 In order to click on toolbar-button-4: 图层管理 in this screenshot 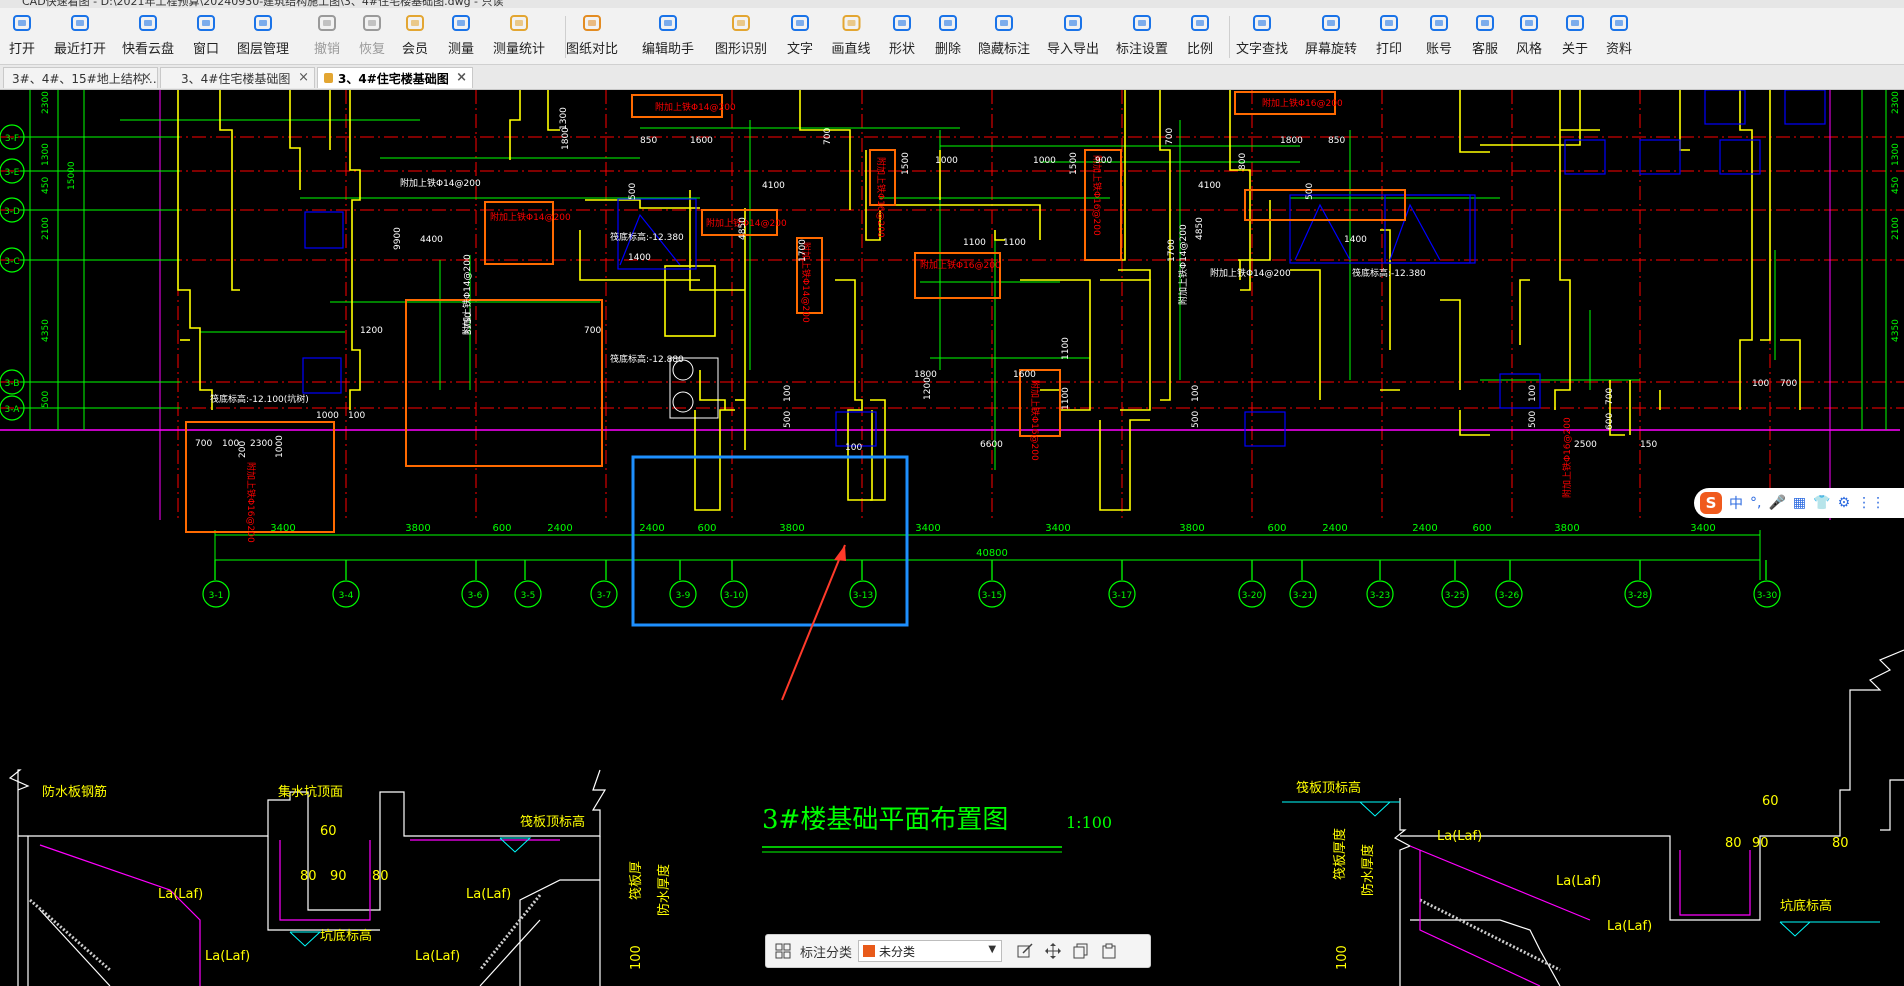, I will do `click(263, 36)`.